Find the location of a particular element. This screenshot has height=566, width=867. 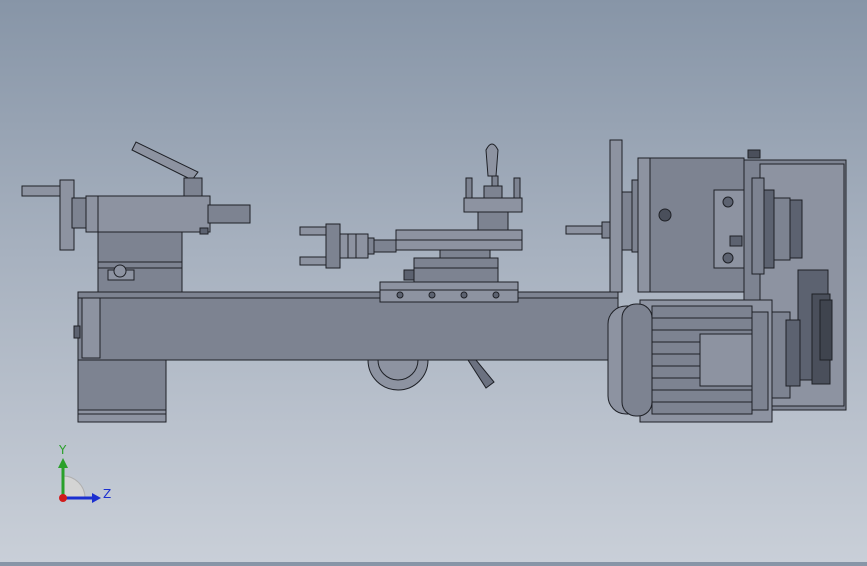

electric-motor is located at coordinates (690, 361).